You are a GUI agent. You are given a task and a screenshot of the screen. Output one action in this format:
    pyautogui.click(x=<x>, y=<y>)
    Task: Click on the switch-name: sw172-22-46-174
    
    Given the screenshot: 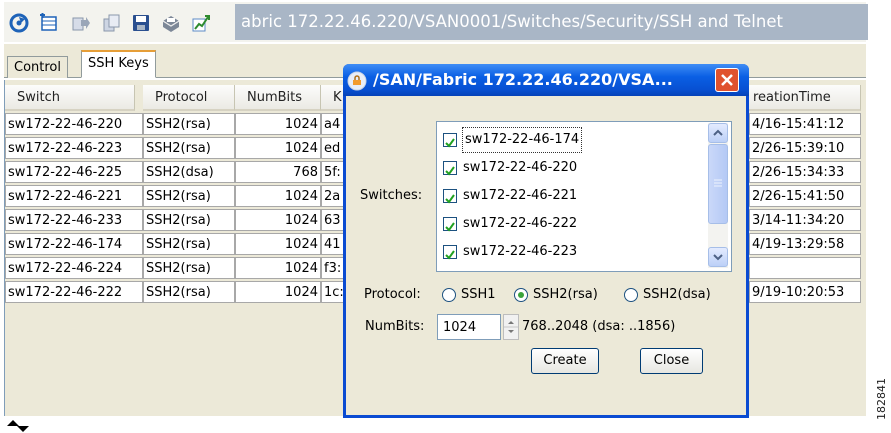 What is the action you would take?
    pyautogui.click(x=522, y=140)
    